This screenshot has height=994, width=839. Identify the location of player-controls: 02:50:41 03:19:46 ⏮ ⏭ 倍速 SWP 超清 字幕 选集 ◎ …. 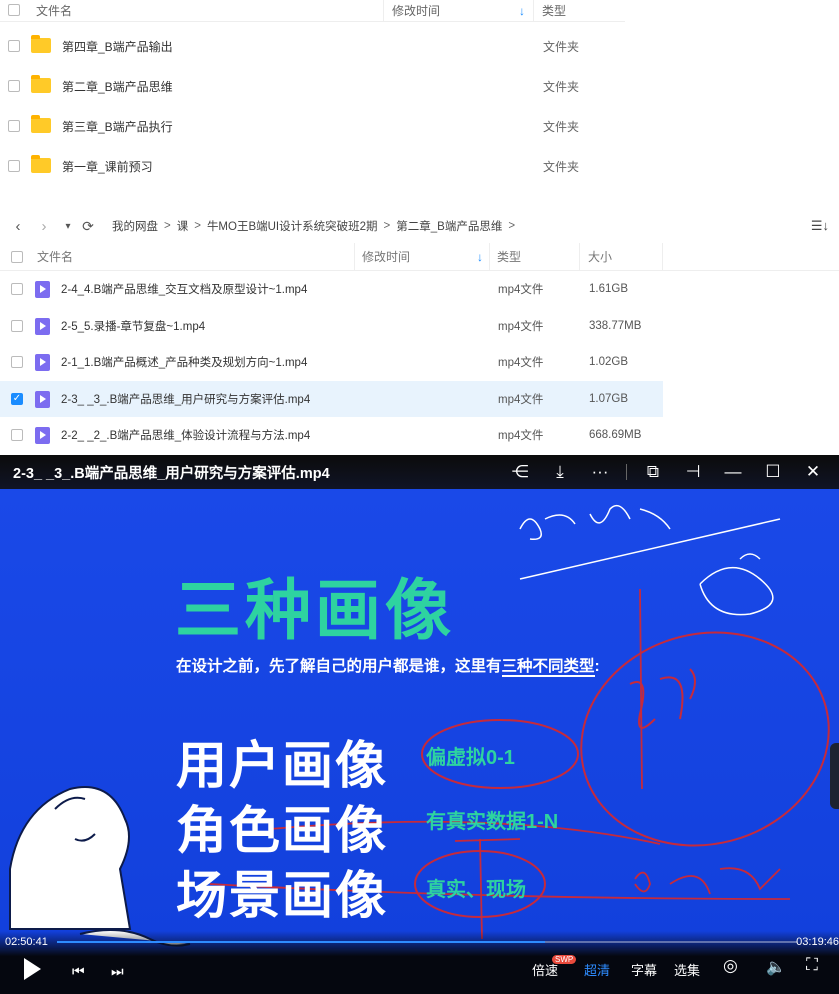
(419, 962).